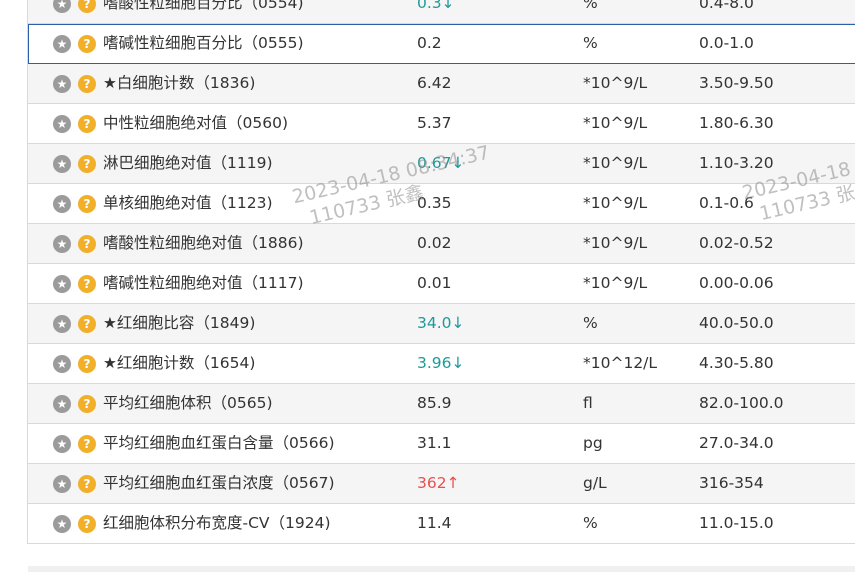 The width and height of the screenshot is (855, 572). What do you see at coordinates (726, 6) in the screenshot?
I see `reference-range: 0.4-8.0` at bounding box center [726, 6].